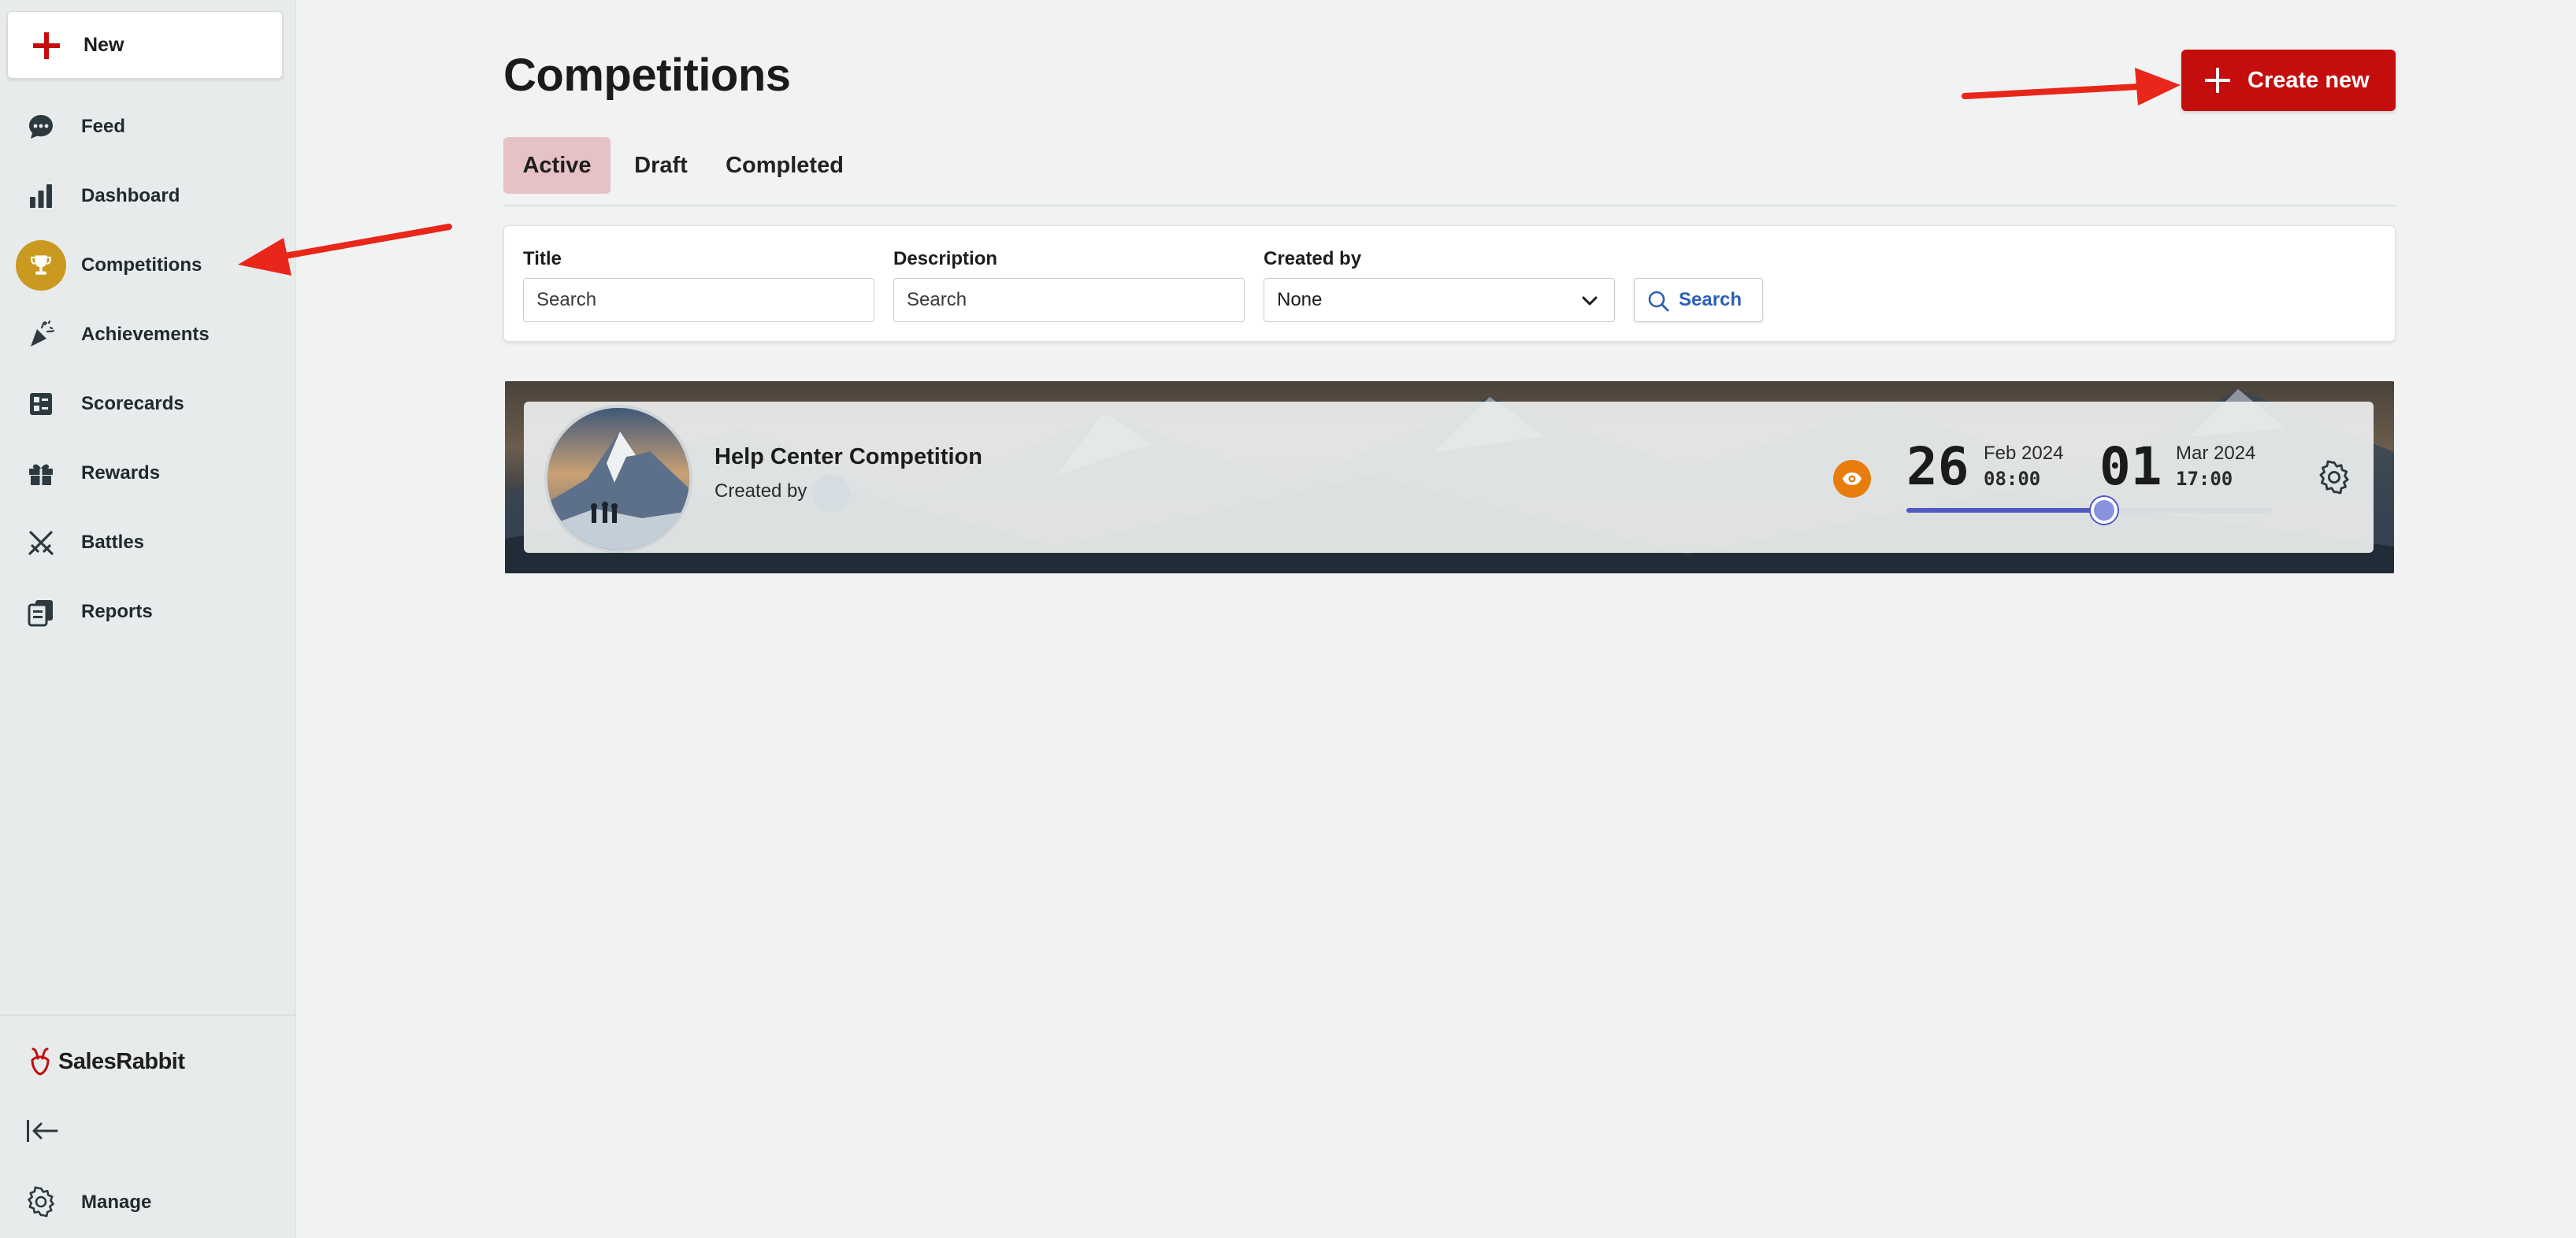 The height and width of the screenshot is (1238, 2576). I want to click on sidebar-item-label: Competitions, so click(141, 265).